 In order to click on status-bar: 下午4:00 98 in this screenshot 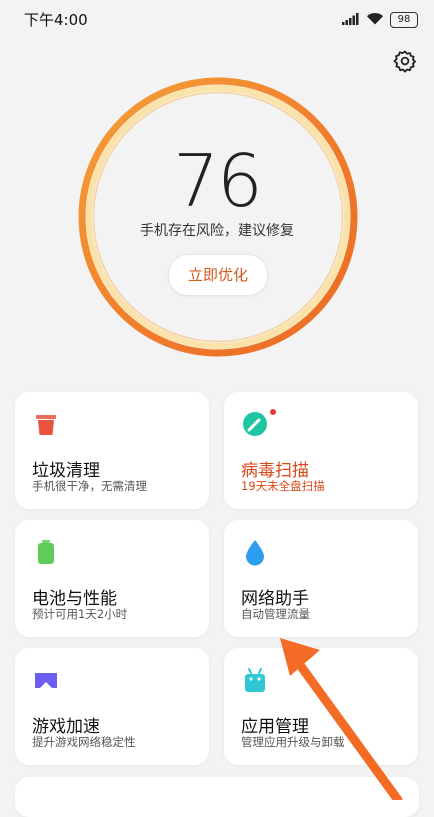, I will do `click(217, 18)`.